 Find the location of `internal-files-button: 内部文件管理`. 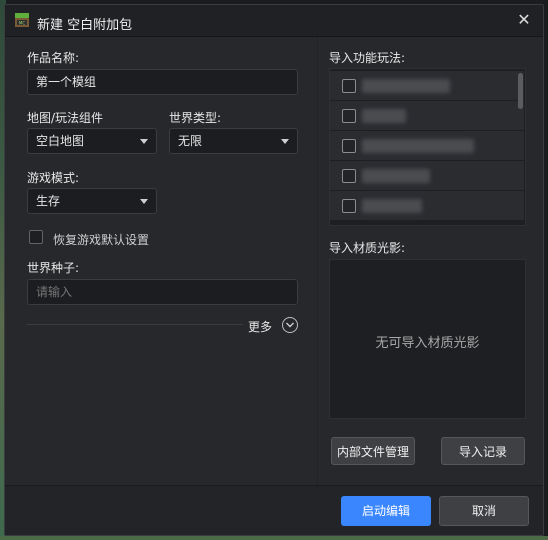

internal-files-button: 内部文件管理 is located at coordinates (373, 451).